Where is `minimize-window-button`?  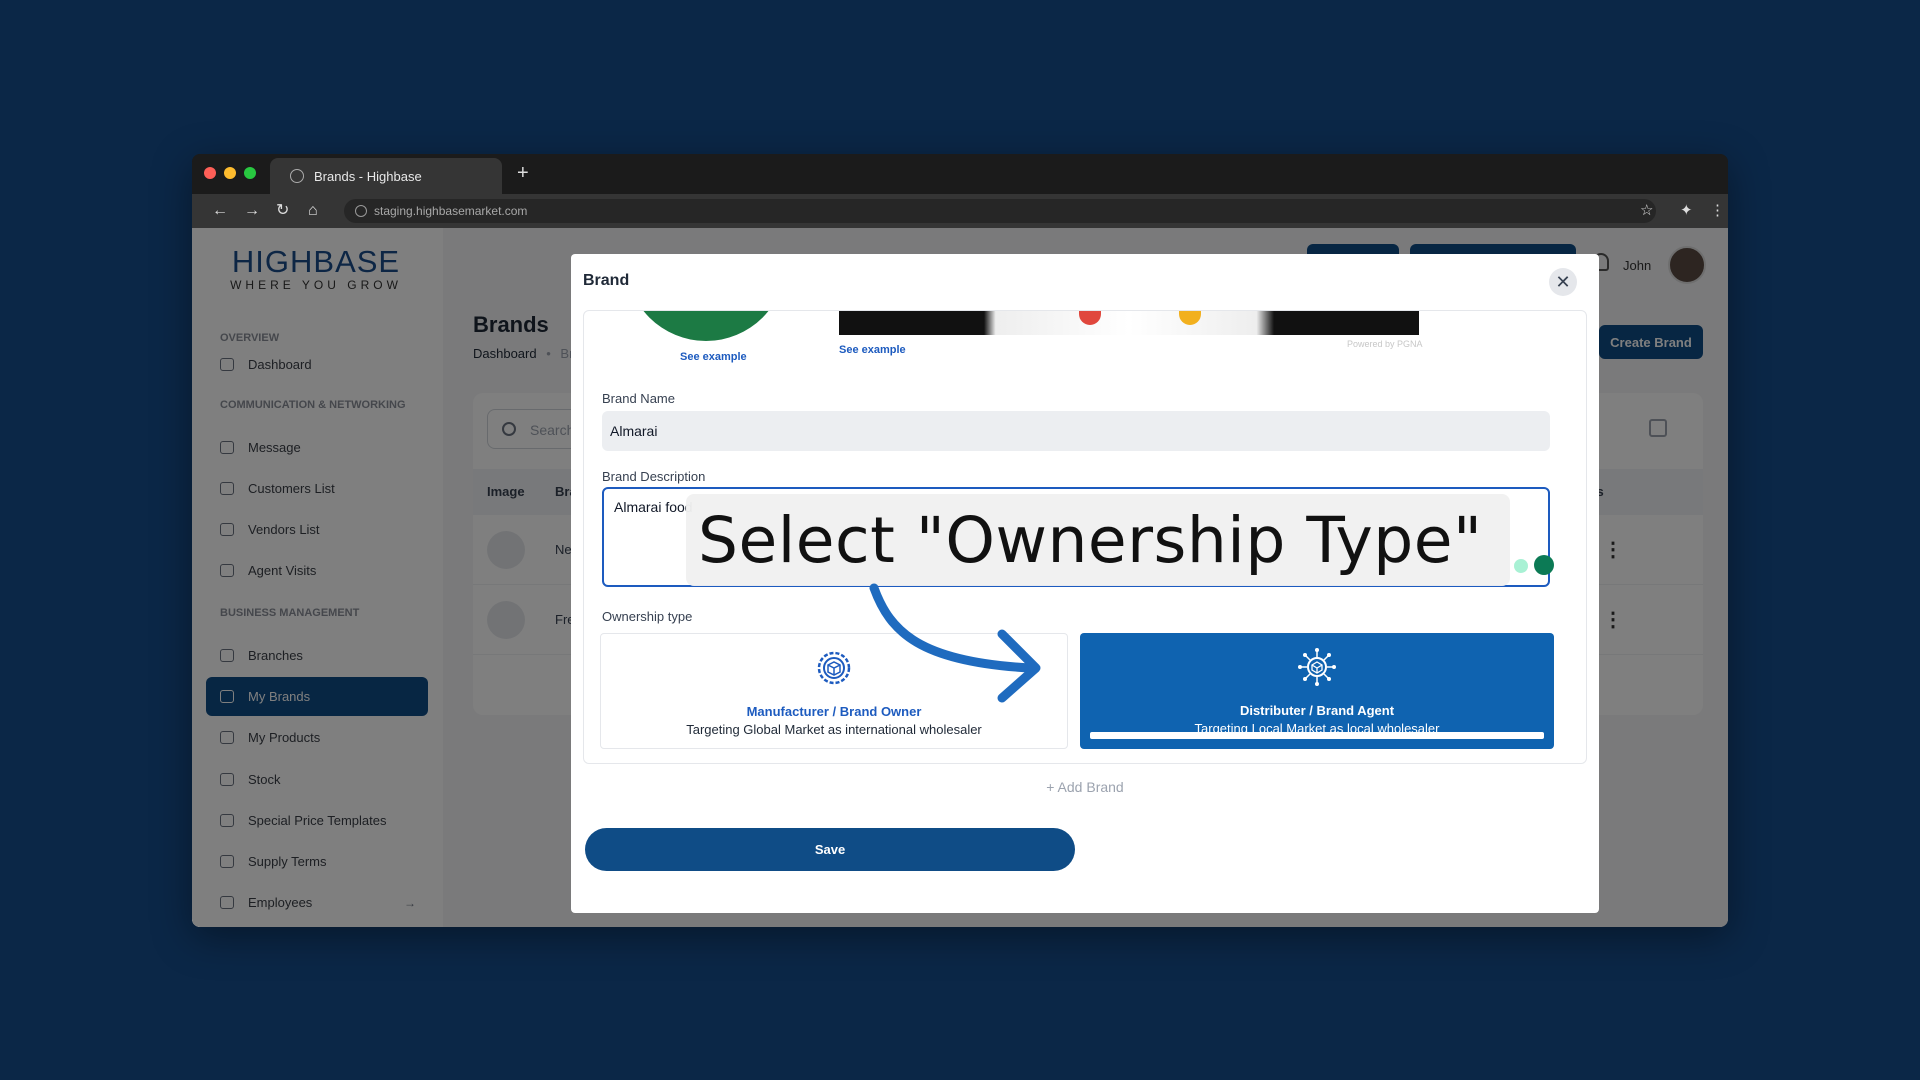
minimize-window-button is located at coordinates (230, 173).